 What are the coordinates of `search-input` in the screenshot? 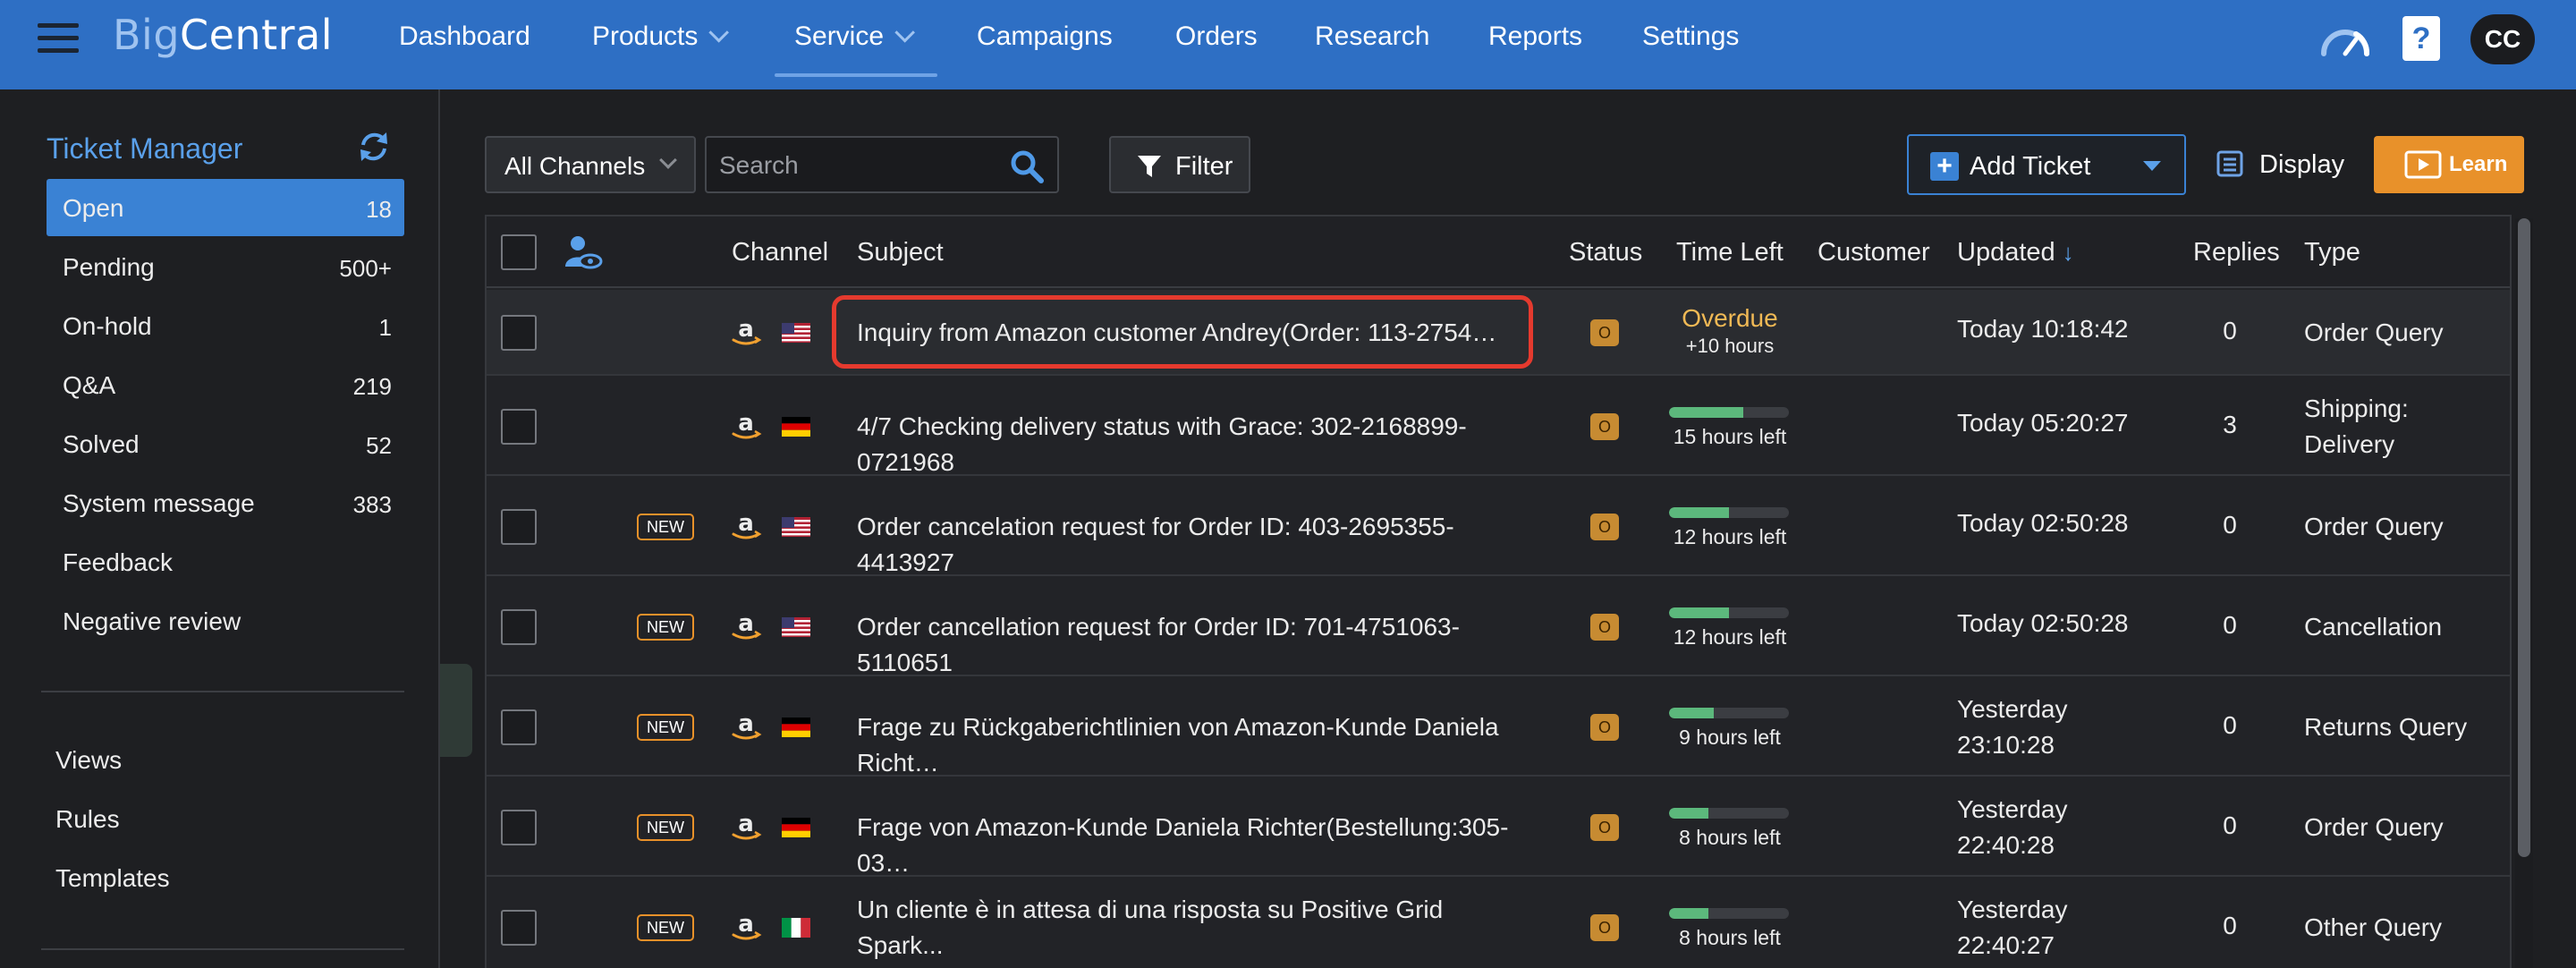 It's located at (857, 165).